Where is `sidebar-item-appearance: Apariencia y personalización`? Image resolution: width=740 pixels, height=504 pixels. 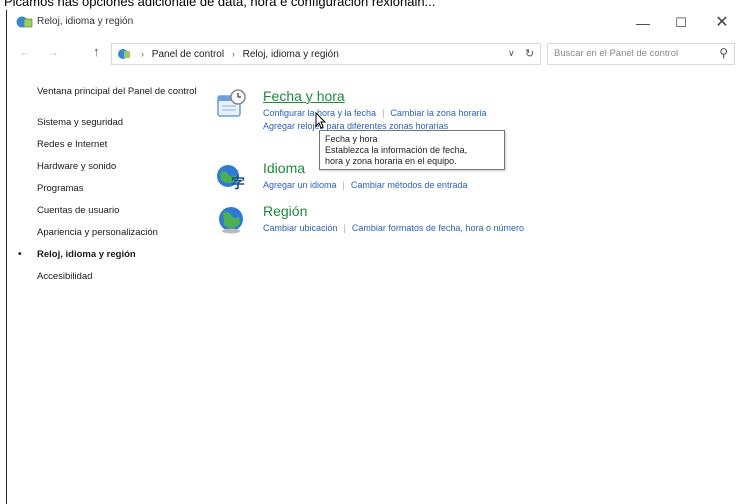 sidebar-item-appearance: Apariencia y personalización is located at coordinates (117, 233).